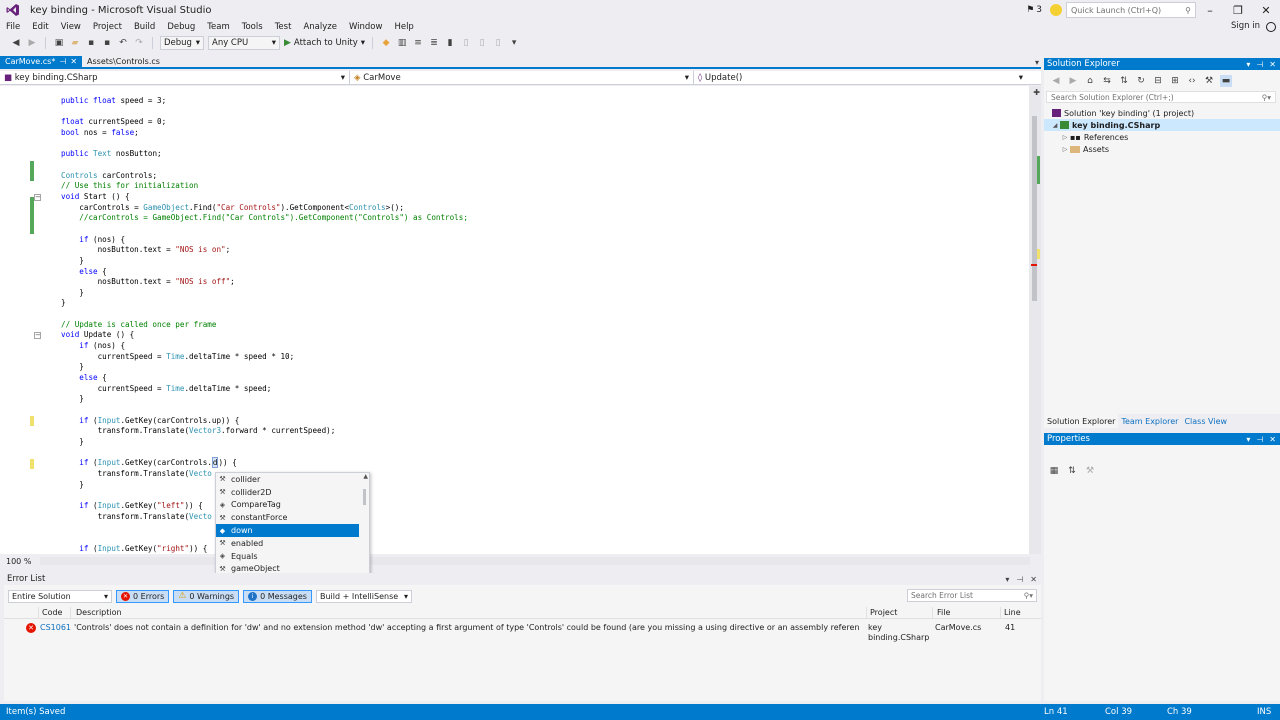 The width and height of the screenshot is (1280, 720). I want to click on editor-horizontal-scrollbar, so click(535, 561).